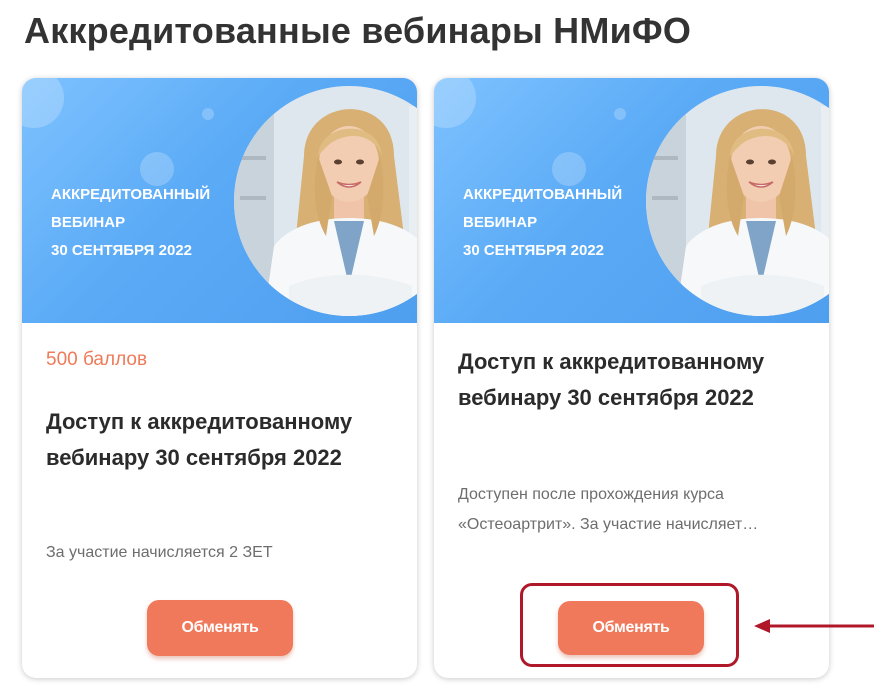  Describe the element at coordinates (814, 626) in the screenshot. I see `arrow-left-icon` at that location.